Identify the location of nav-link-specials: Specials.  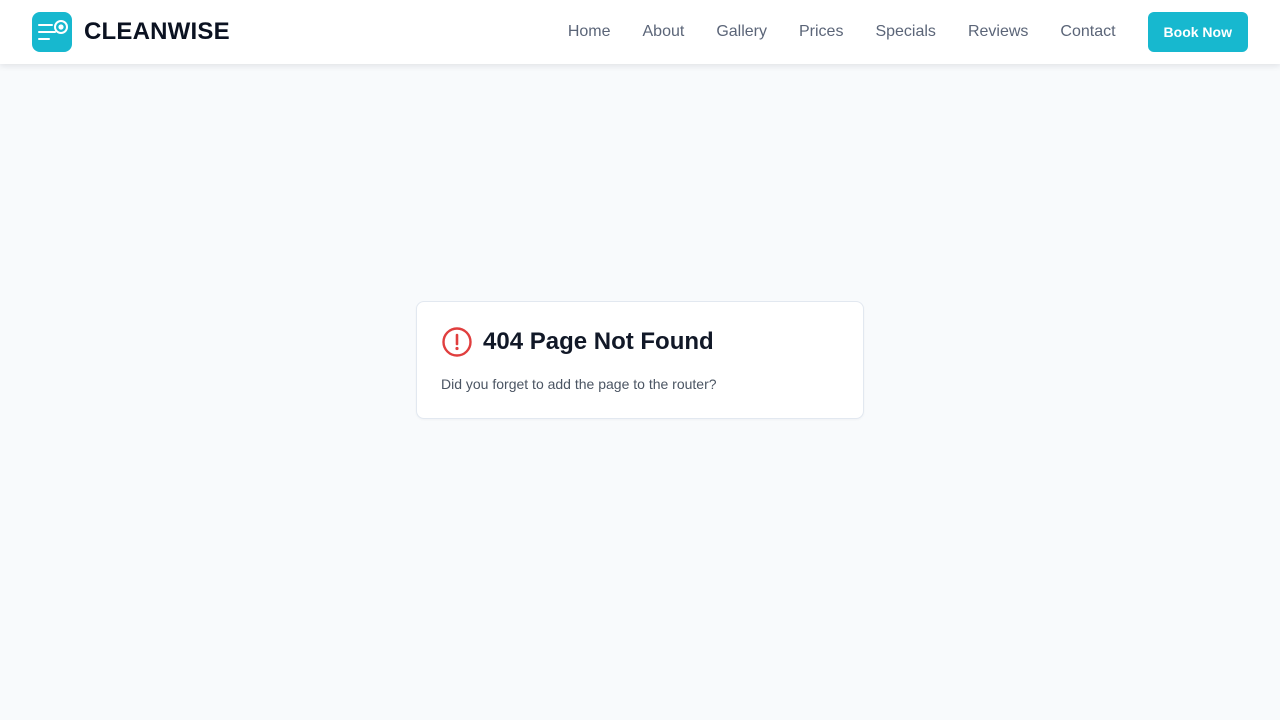
(905, 32).